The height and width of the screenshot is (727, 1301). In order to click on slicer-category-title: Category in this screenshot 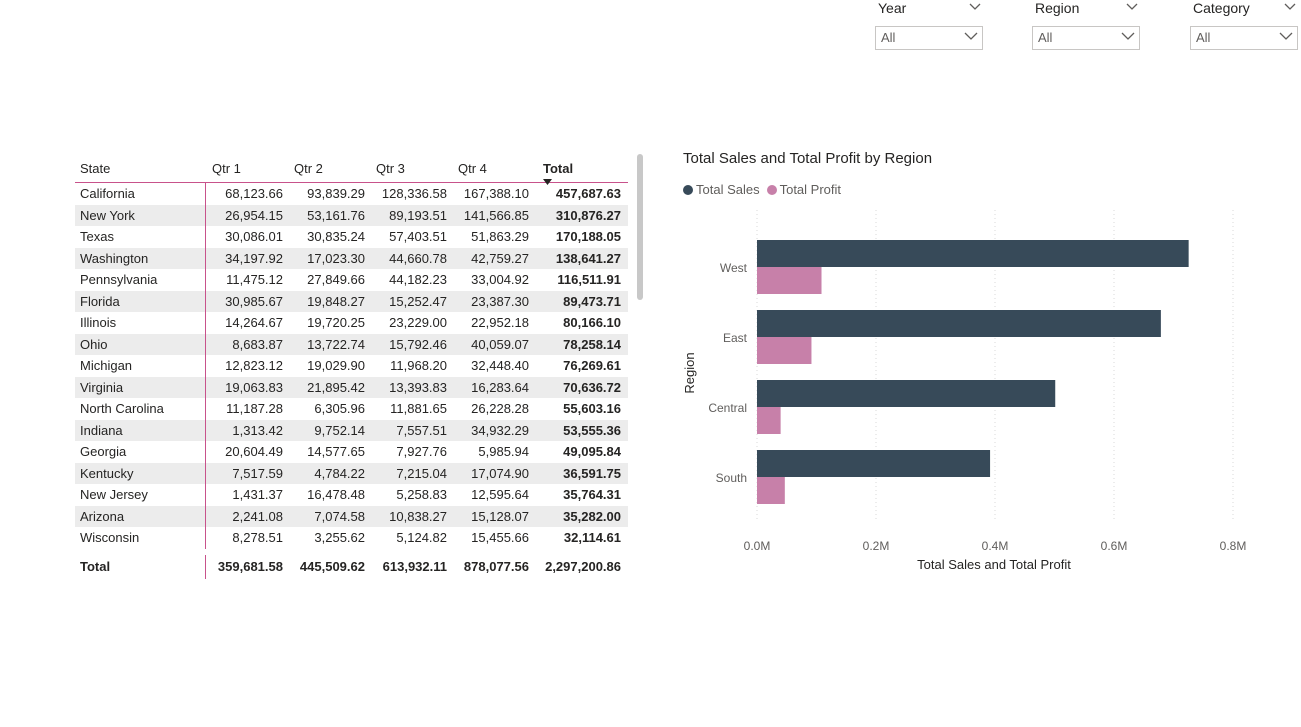, I will do `click(1221, 8)`.